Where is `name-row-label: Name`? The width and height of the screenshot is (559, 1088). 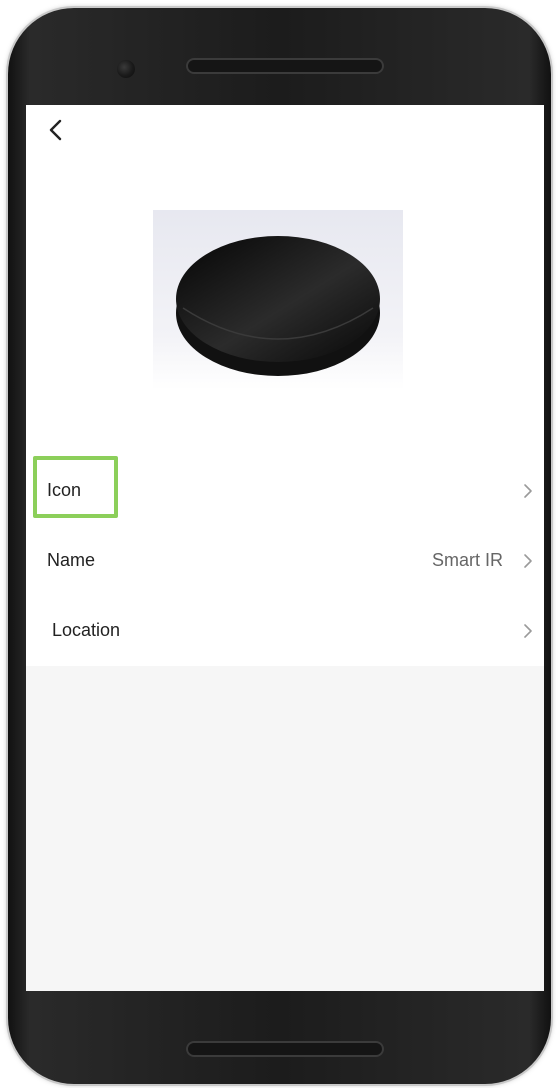 name-row-label: Name is located at coordinates (71, 560).